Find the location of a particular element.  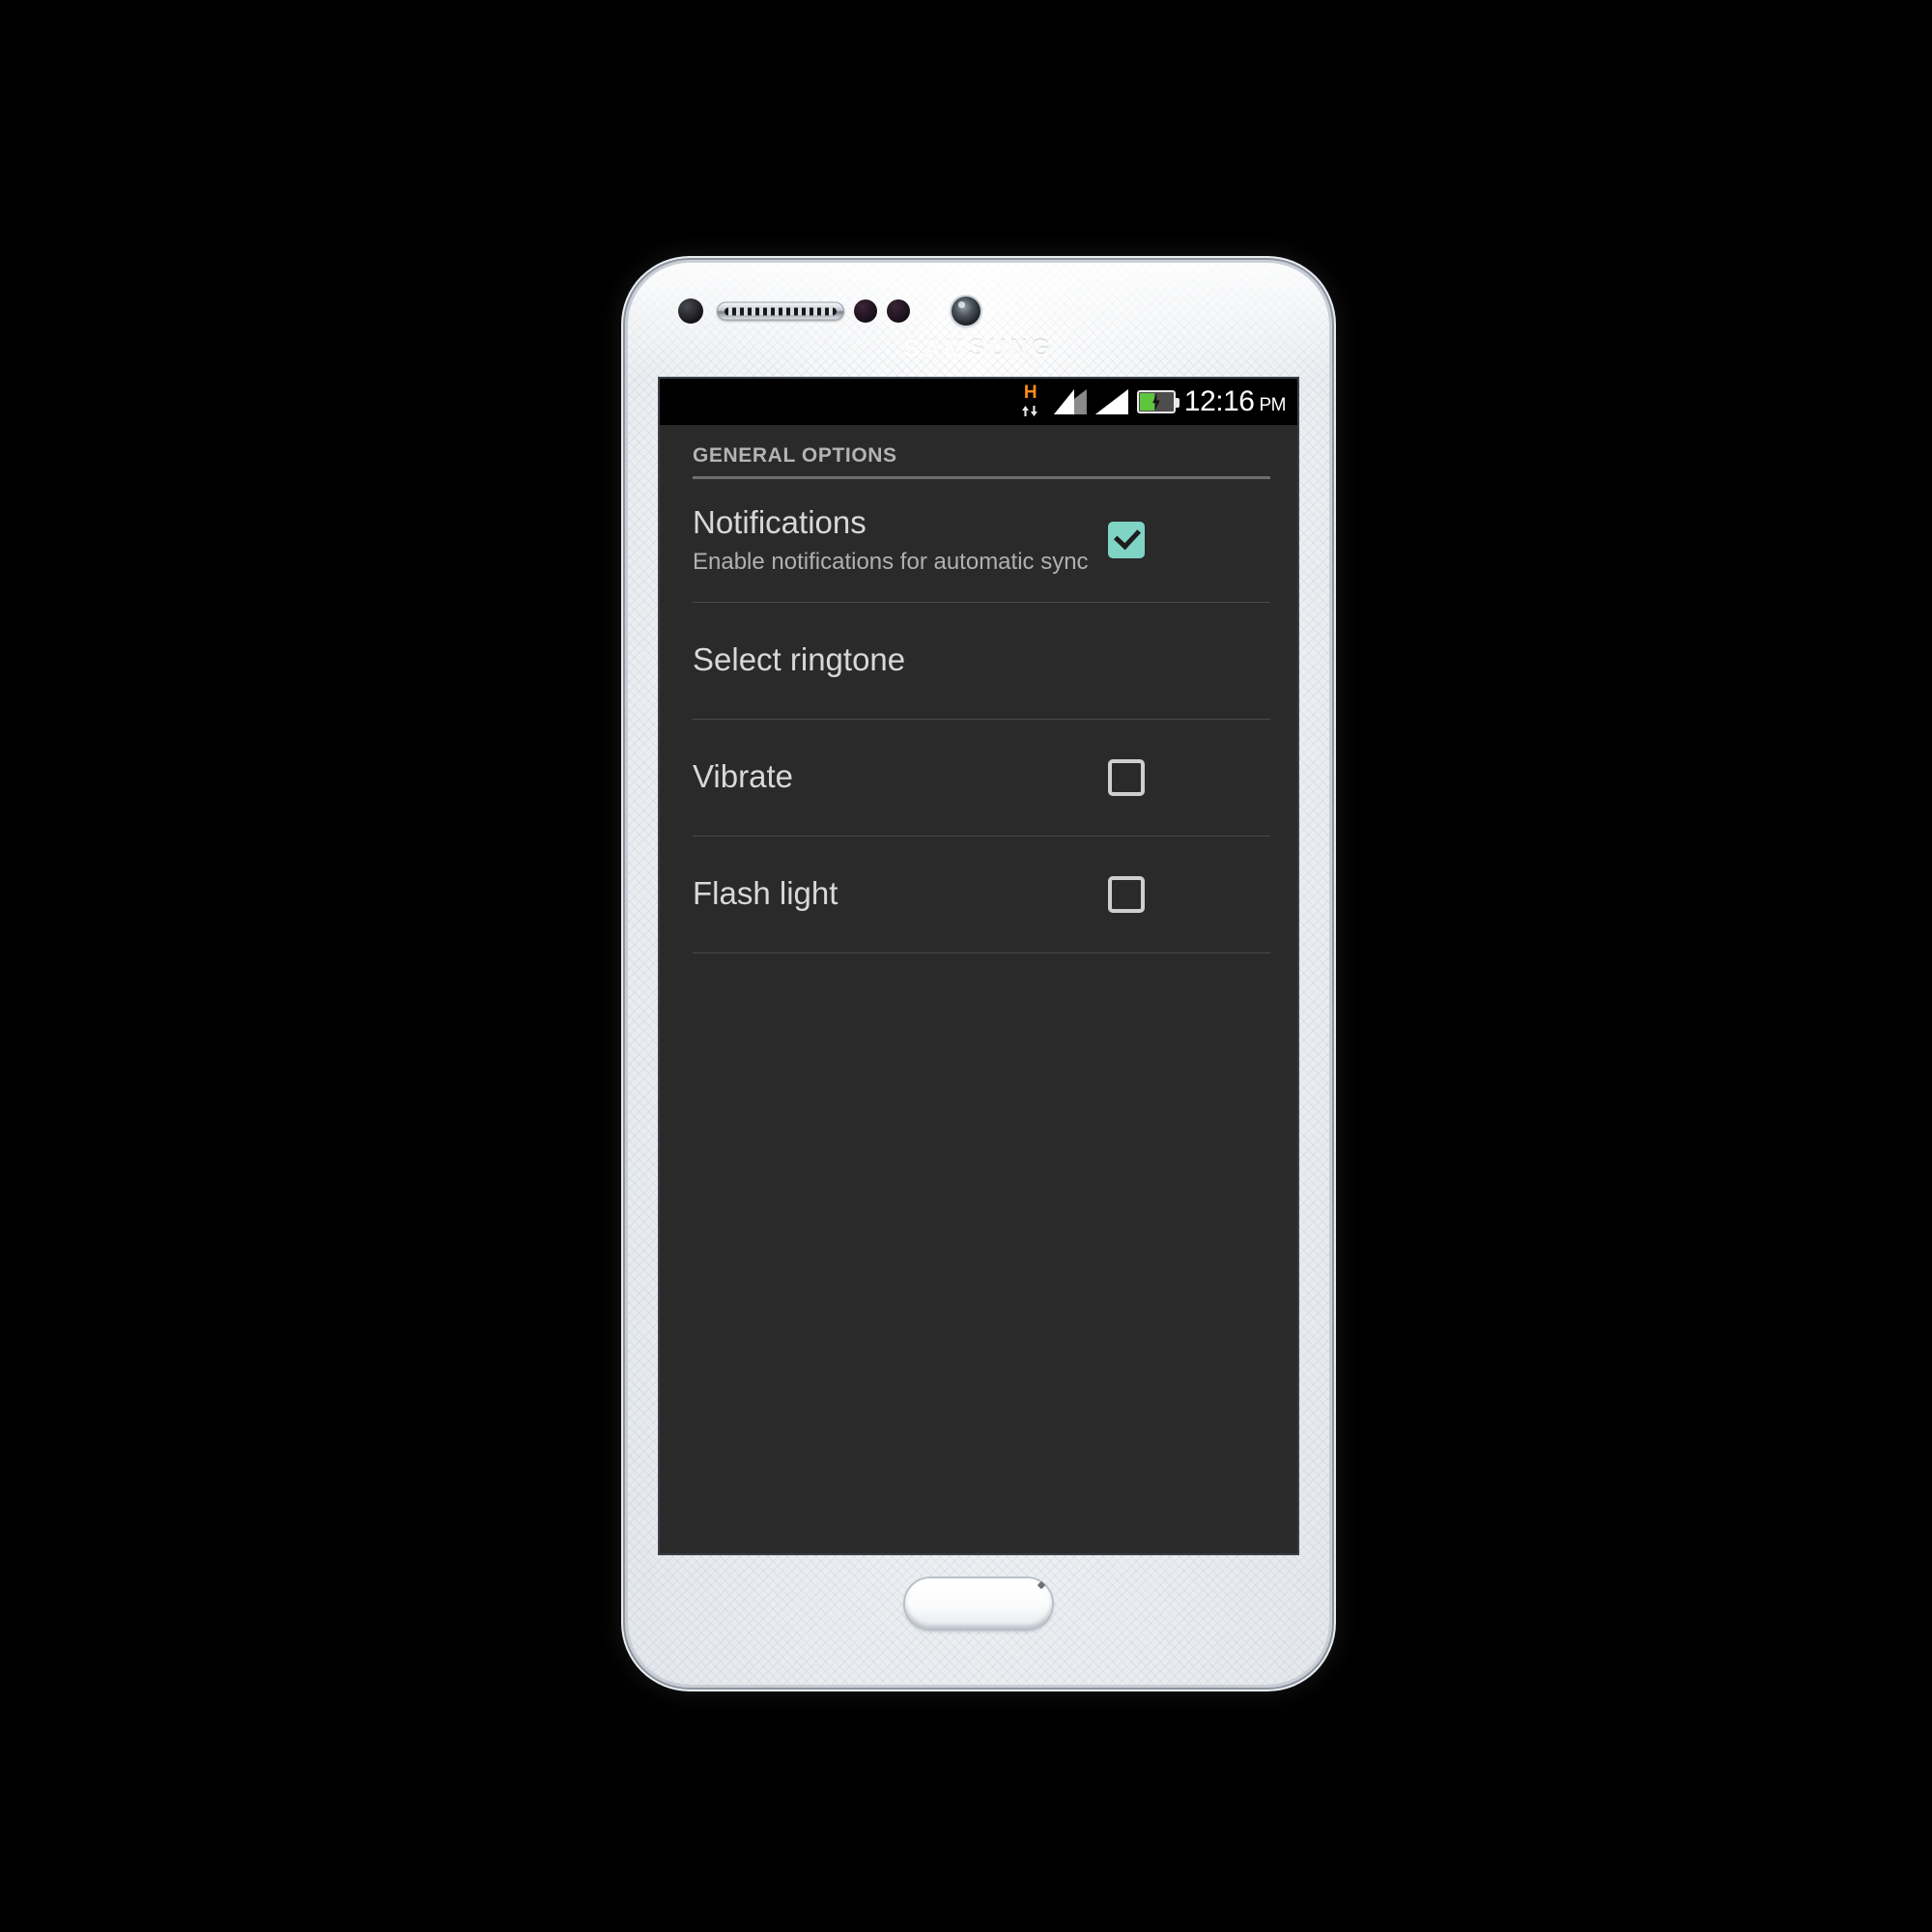

settings-row-select-ringtone: Select ringtone is located at coordinates (978, 661).